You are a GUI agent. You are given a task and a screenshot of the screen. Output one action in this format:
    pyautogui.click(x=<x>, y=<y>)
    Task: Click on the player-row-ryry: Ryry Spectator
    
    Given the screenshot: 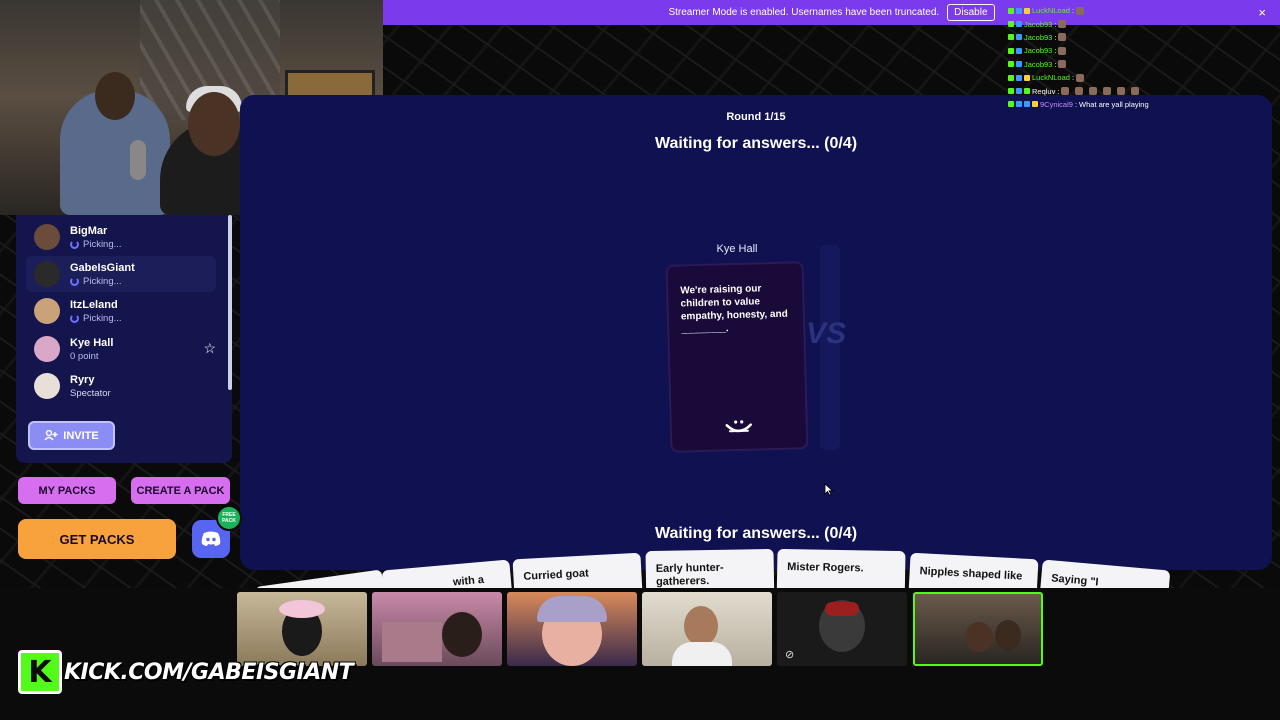 What is the action you would take?
    pyautogui.click(x=121, y=386)
    